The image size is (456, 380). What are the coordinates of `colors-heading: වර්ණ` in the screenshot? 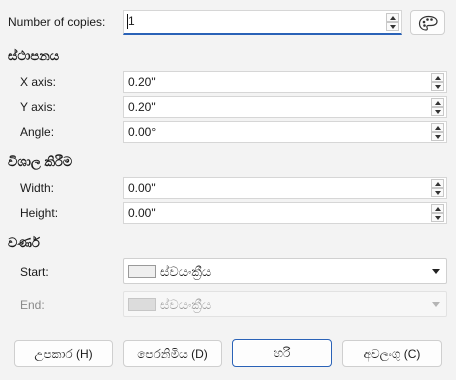 It's located at (24, 242).